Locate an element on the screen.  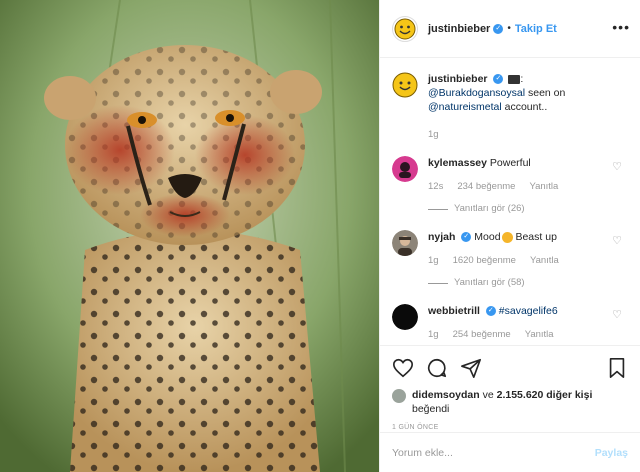
view-replies-label: Yanıtları gör (26) is located at coordinates (489, 208).